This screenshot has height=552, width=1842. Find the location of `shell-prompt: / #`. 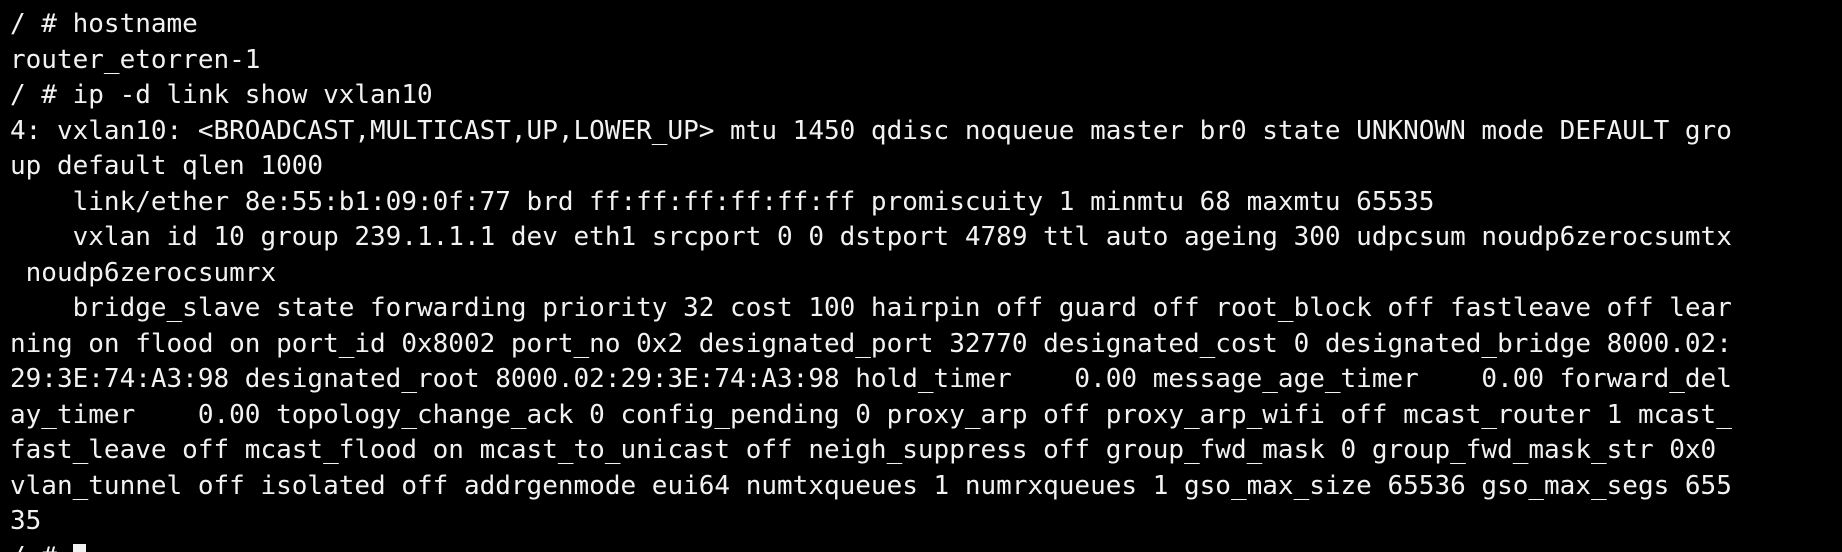

shell-prompt: / # is located at coordinates (41, 547).